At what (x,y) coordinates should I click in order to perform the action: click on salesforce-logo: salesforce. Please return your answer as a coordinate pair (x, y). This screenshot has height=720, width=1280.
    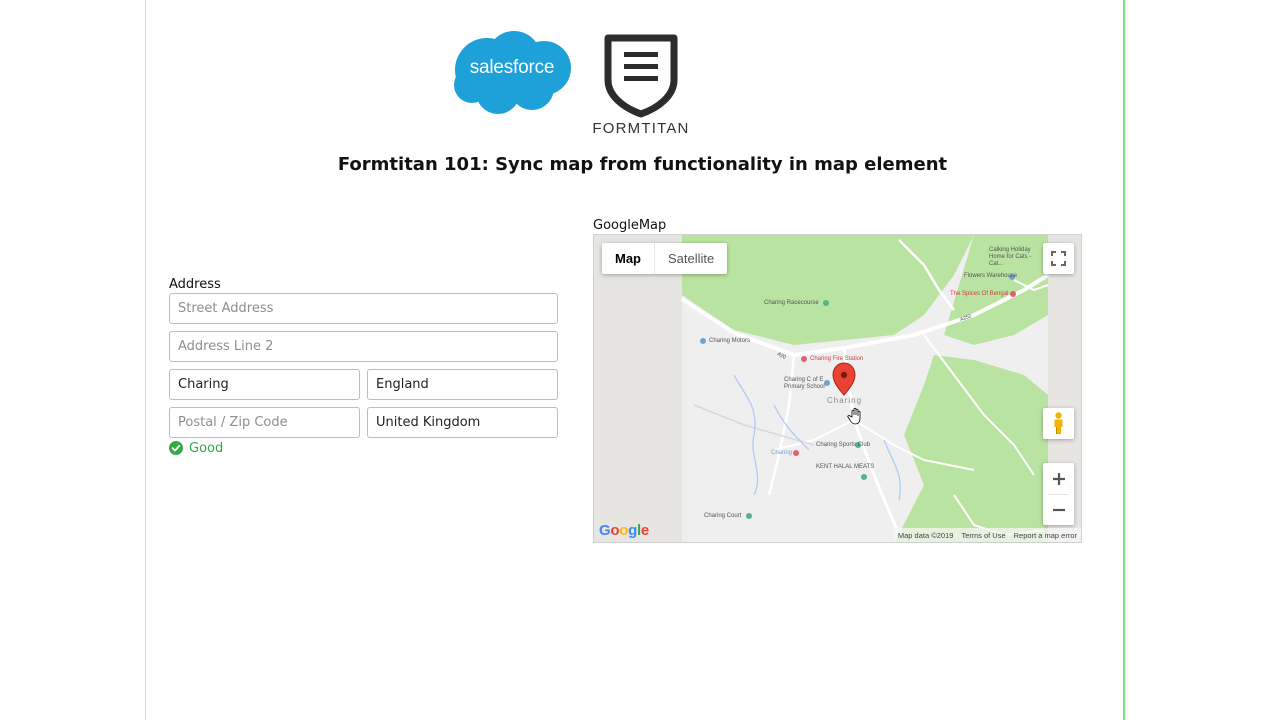
    Looking at the image, I should click on (512, 73).